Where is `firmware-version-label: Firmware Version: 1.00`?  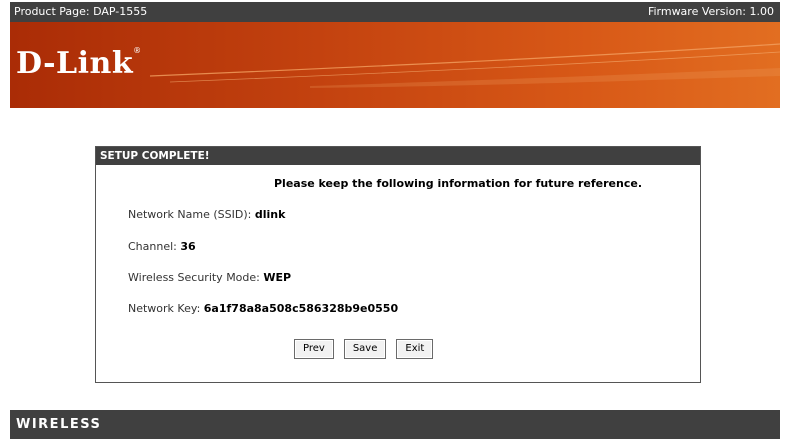 firmware-version-label: Firmware Version: 1.00 is located at coordinates (710, 11).